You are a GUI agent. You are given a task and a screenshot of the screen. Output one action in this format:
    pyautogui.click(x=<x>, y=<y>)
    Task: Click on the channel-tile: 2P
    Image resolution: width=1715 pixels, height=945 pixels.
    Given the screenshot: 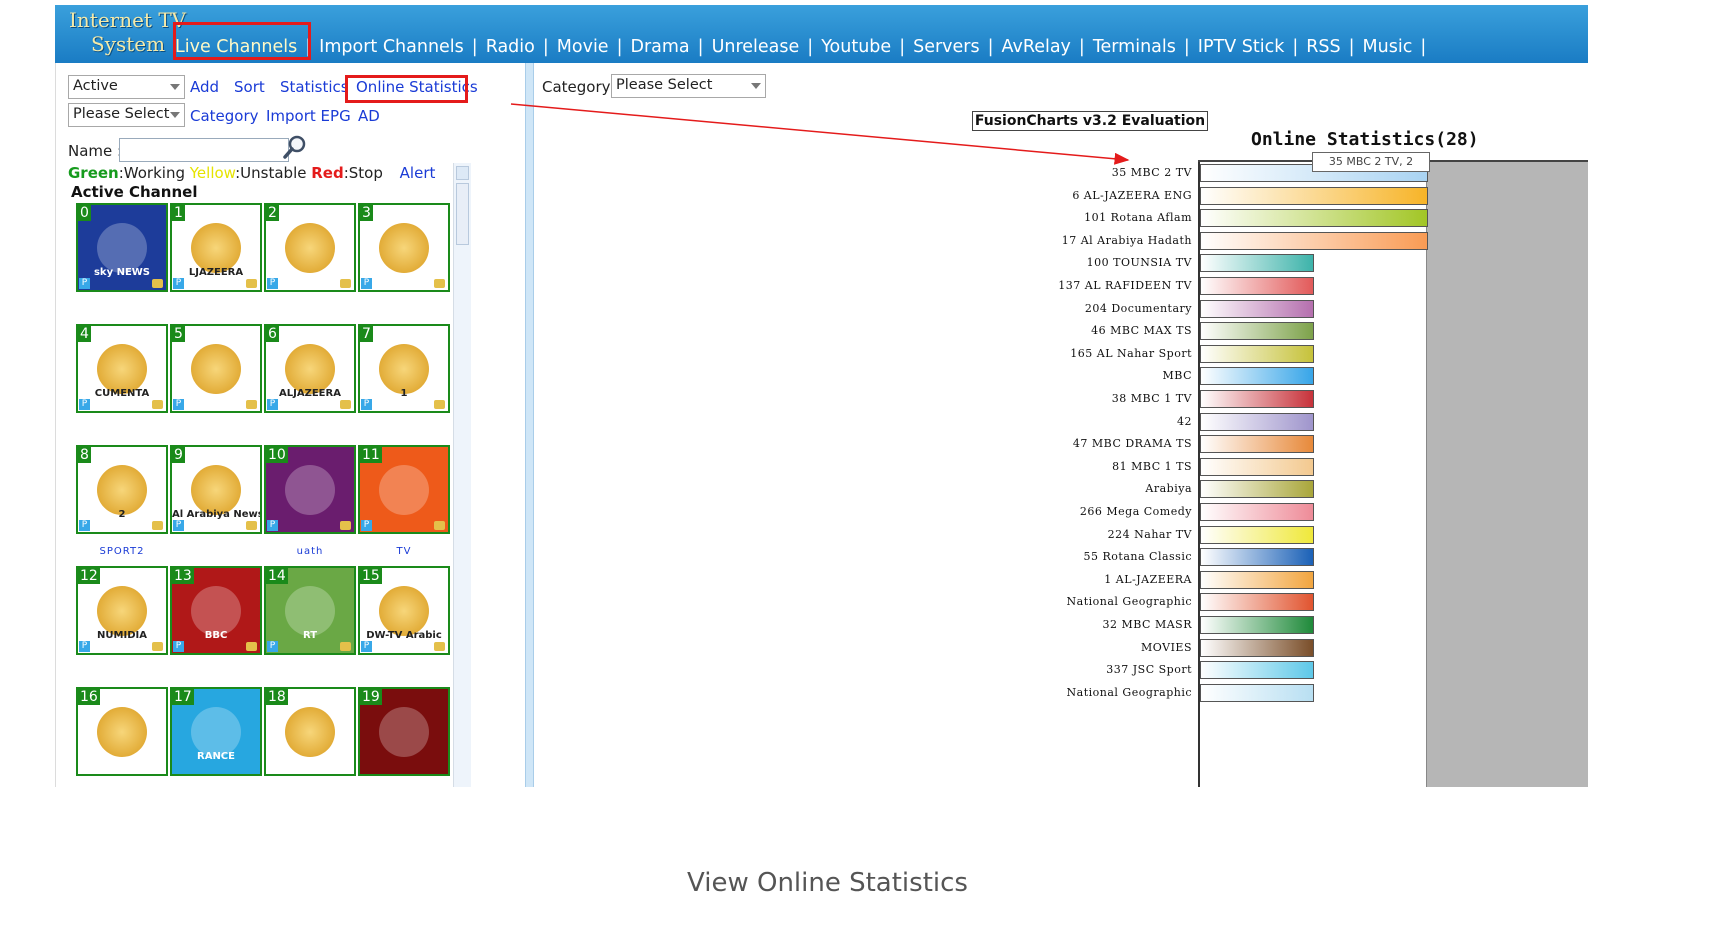 What is the action you would take?
    pyautogui.click(x=310, y=247)
    